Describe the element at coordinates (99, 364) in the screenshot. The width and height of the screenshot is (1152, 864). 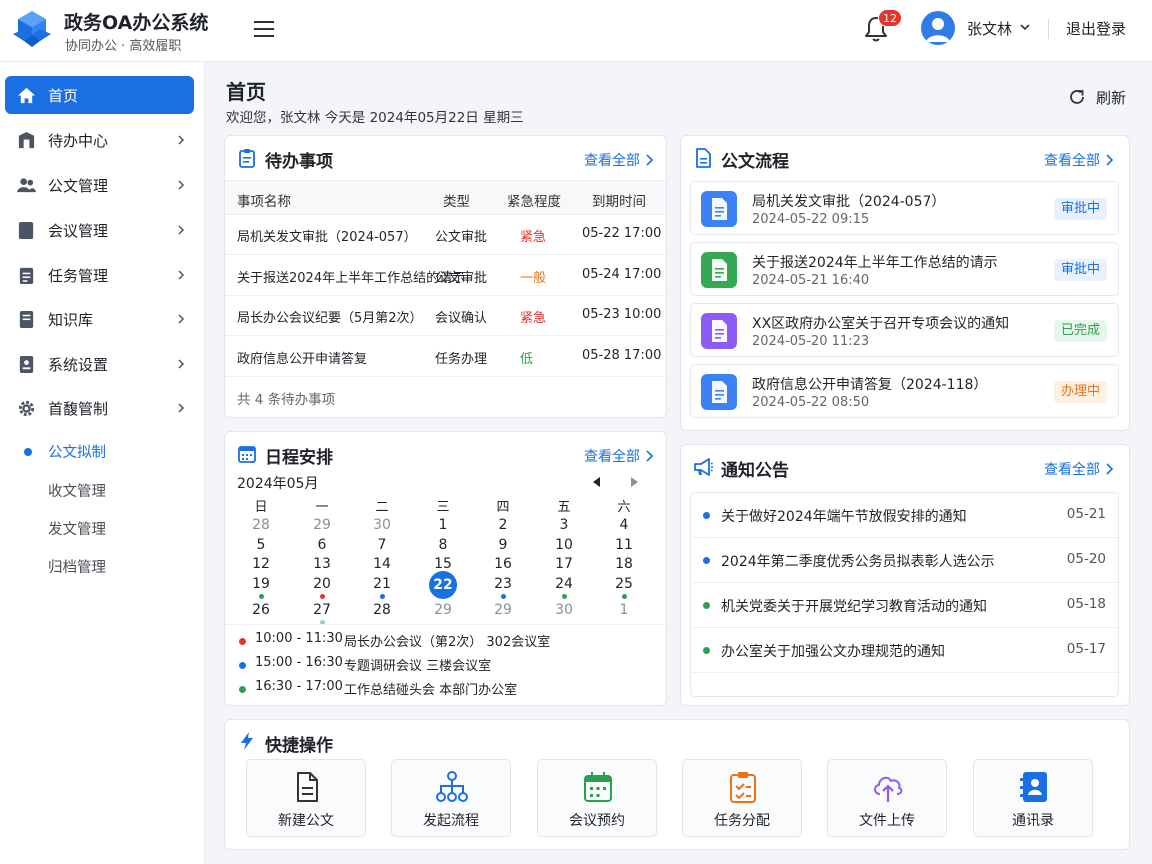
I see `sidebar-item-system-settings: 系统设置` at that location.